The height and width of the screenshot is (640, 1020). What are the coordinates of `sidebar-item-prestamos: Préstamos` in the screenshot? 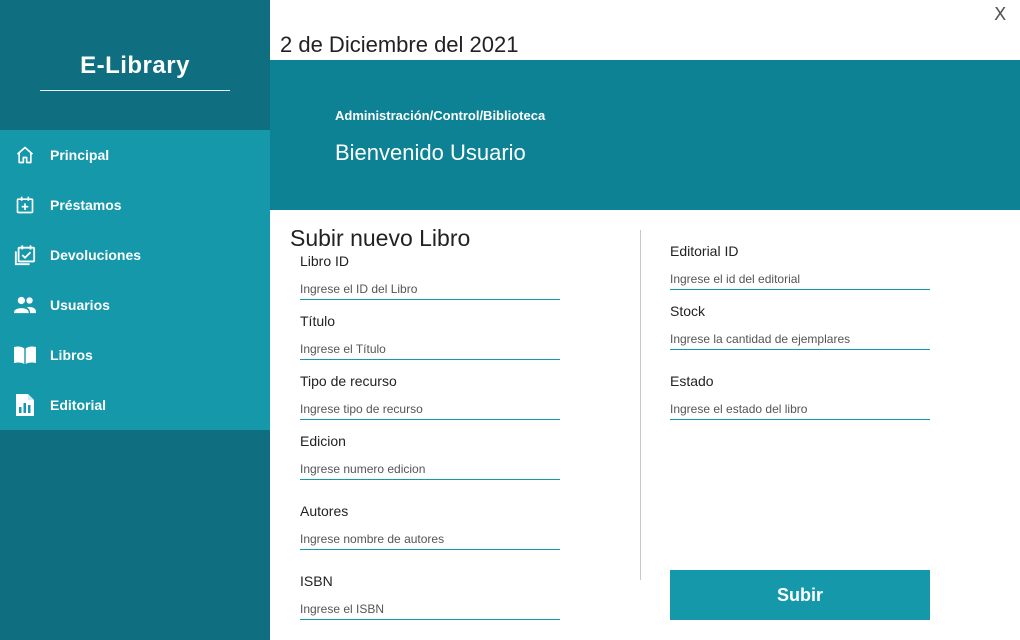 It's located at (135, 205).